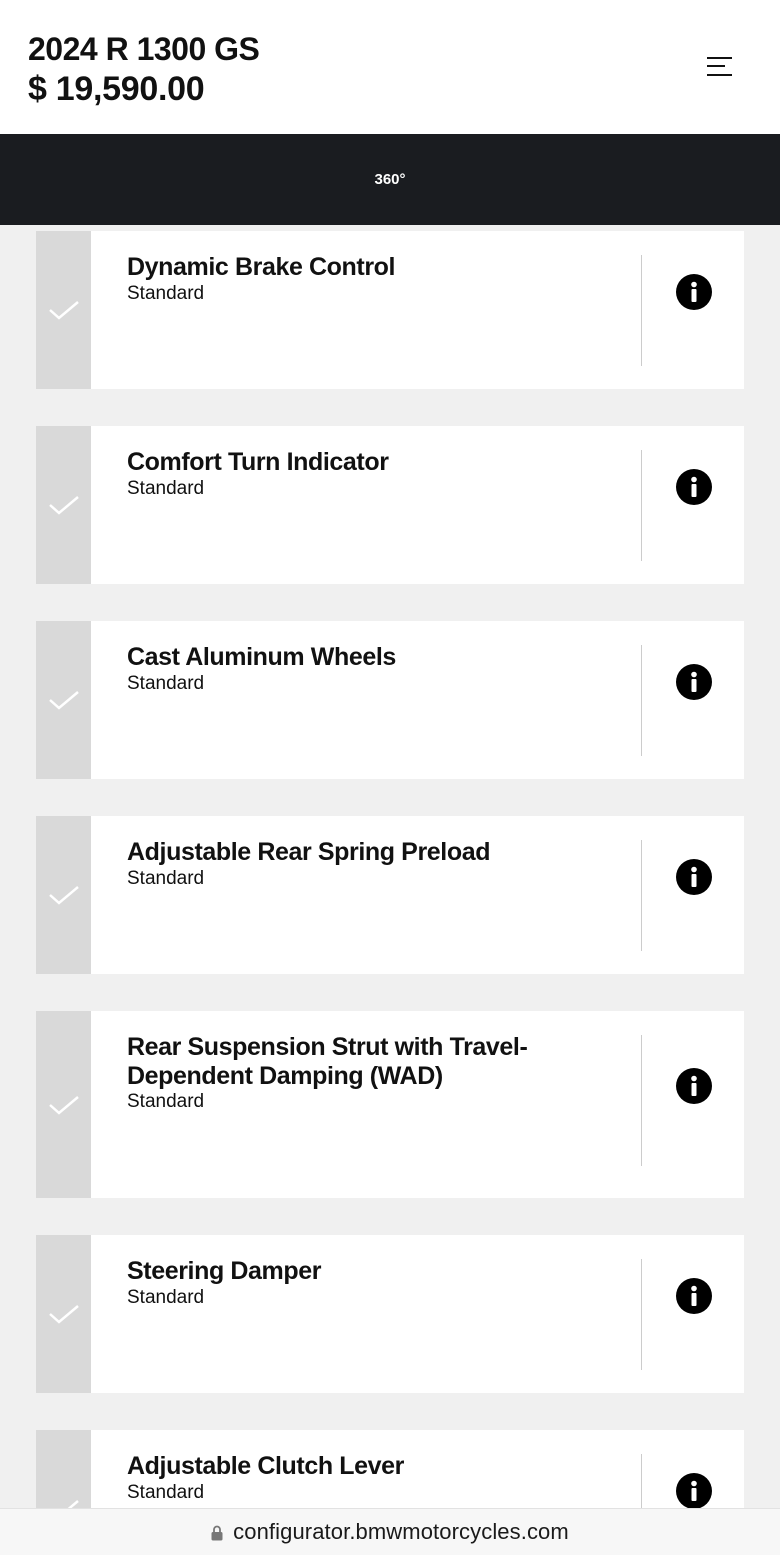  Describe the element at coordinates (390, 505) in the screenshot. I see `feature-card: Comfort Turn Indicator Standard` at that location.